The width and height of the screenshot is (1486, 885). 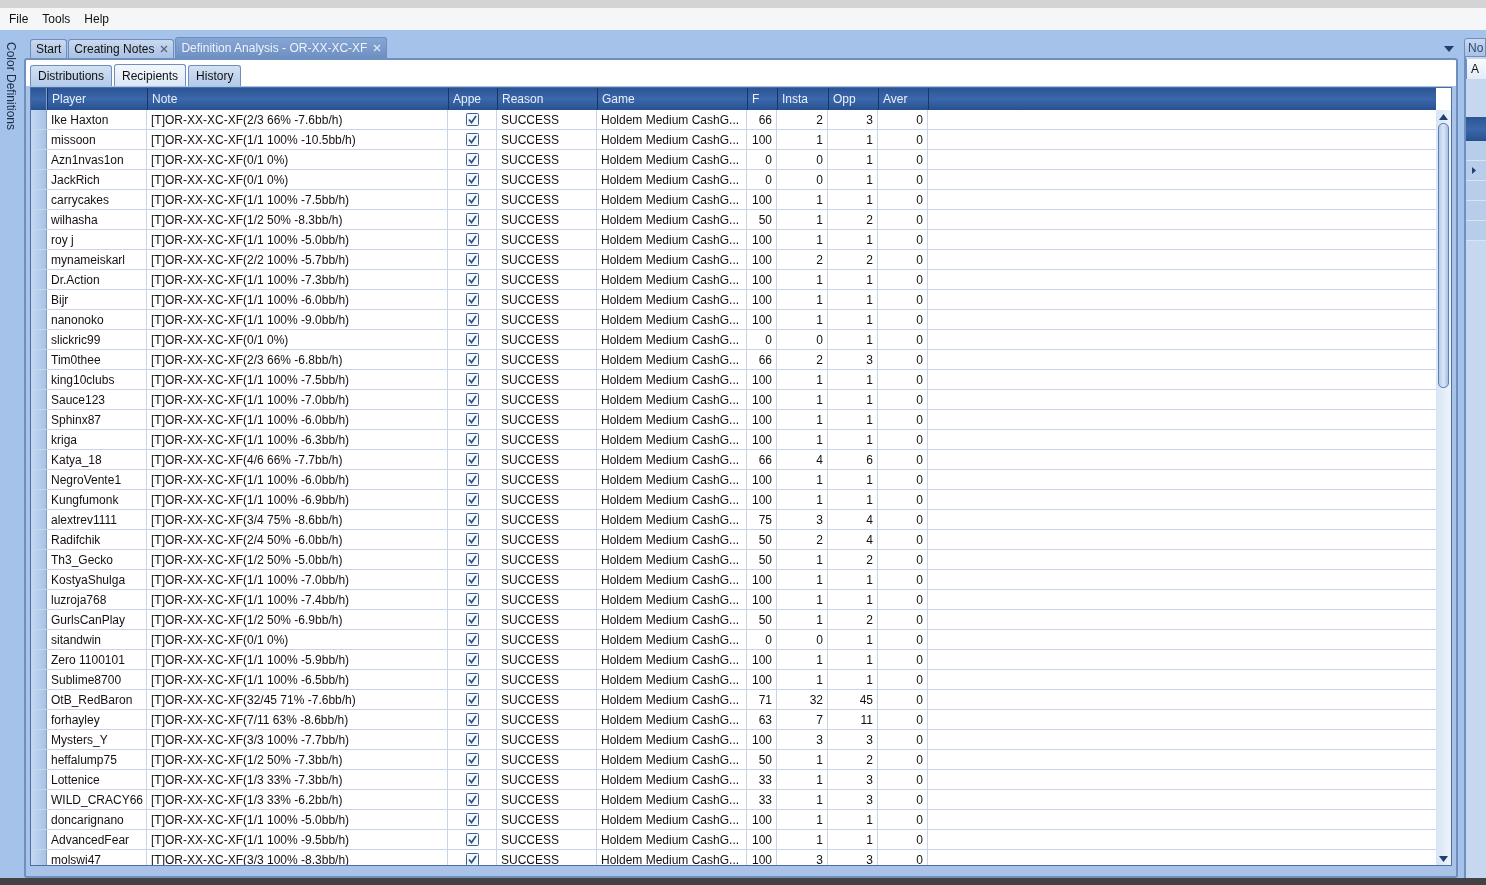 What do you see at coordinates (164, 49) in the screenshot?
I see `close-icon` at bounding box center [164, 49].